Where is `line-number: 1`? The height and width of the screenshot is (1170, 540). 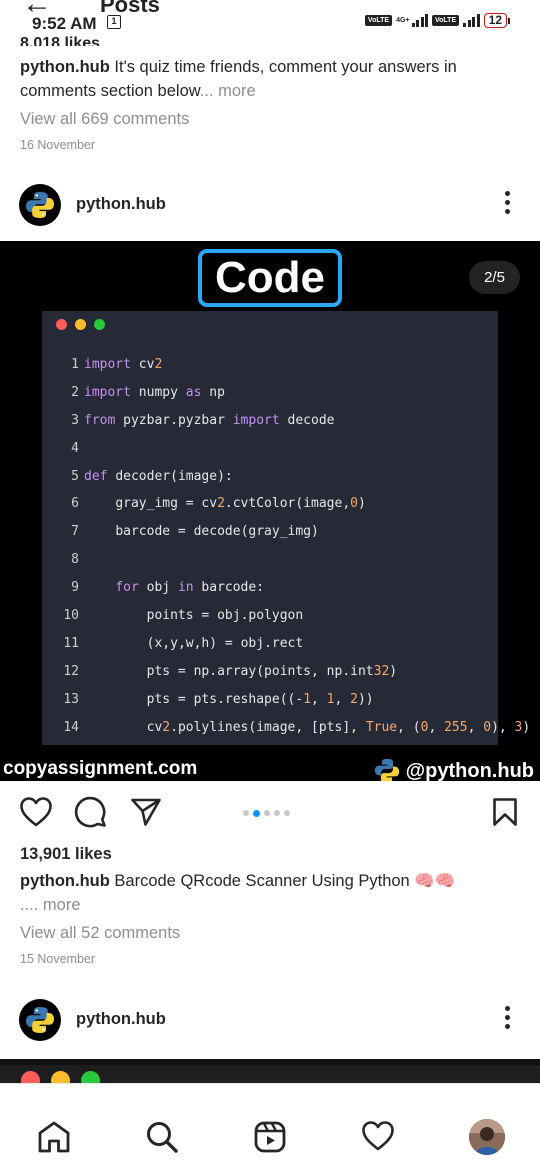
line-number: 1 is located at coordinates (75, 364).